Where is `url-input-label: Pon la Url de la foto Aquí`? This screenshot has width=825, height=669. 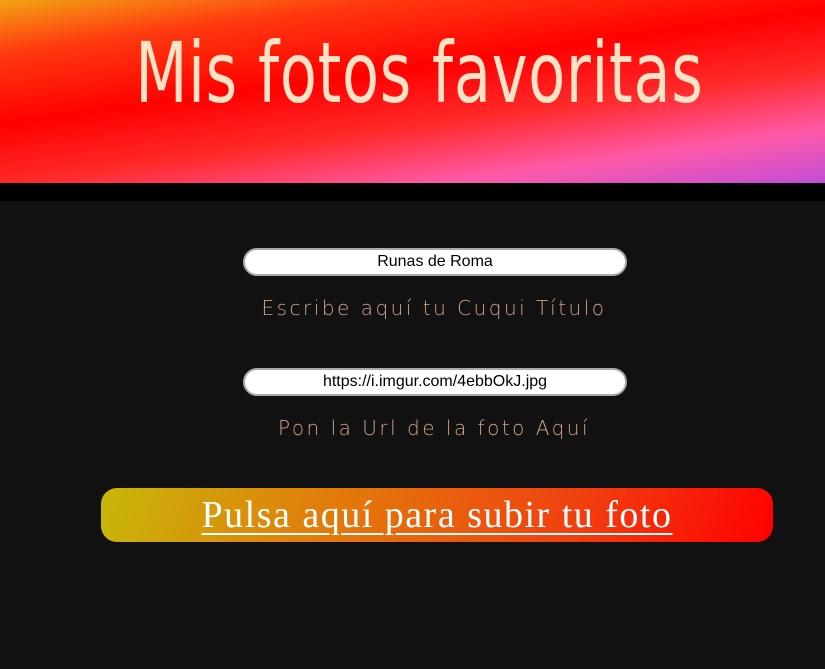 url-input-label: Pon la Url de la foto Aquí is located at coordinates (434, 428).